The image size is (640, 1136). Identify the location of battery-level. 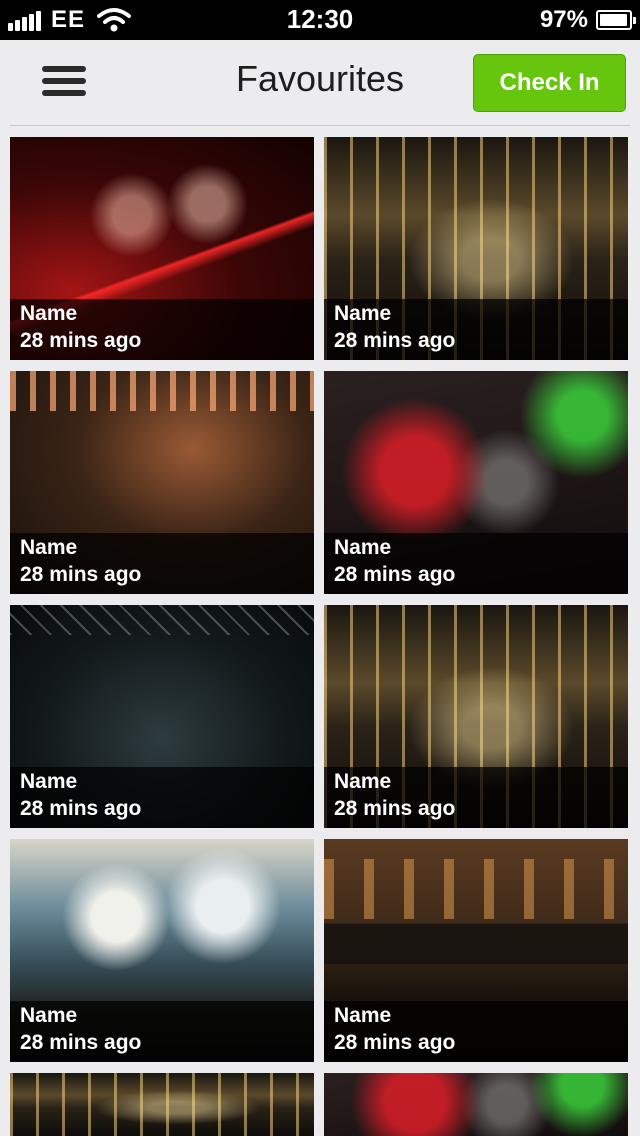
(614, 20).